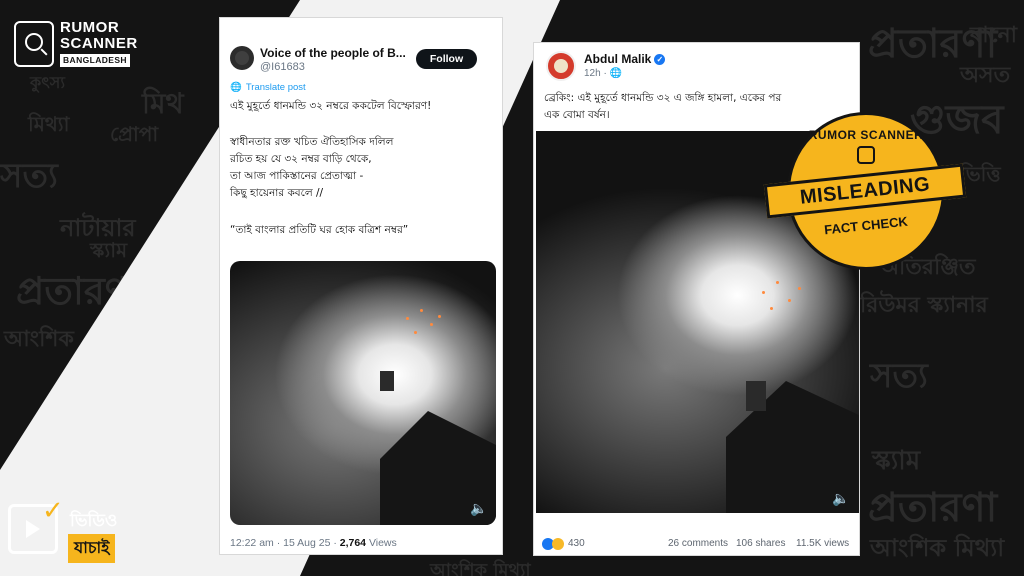  I want to click on bg-word: বানো, so click(993, 35).